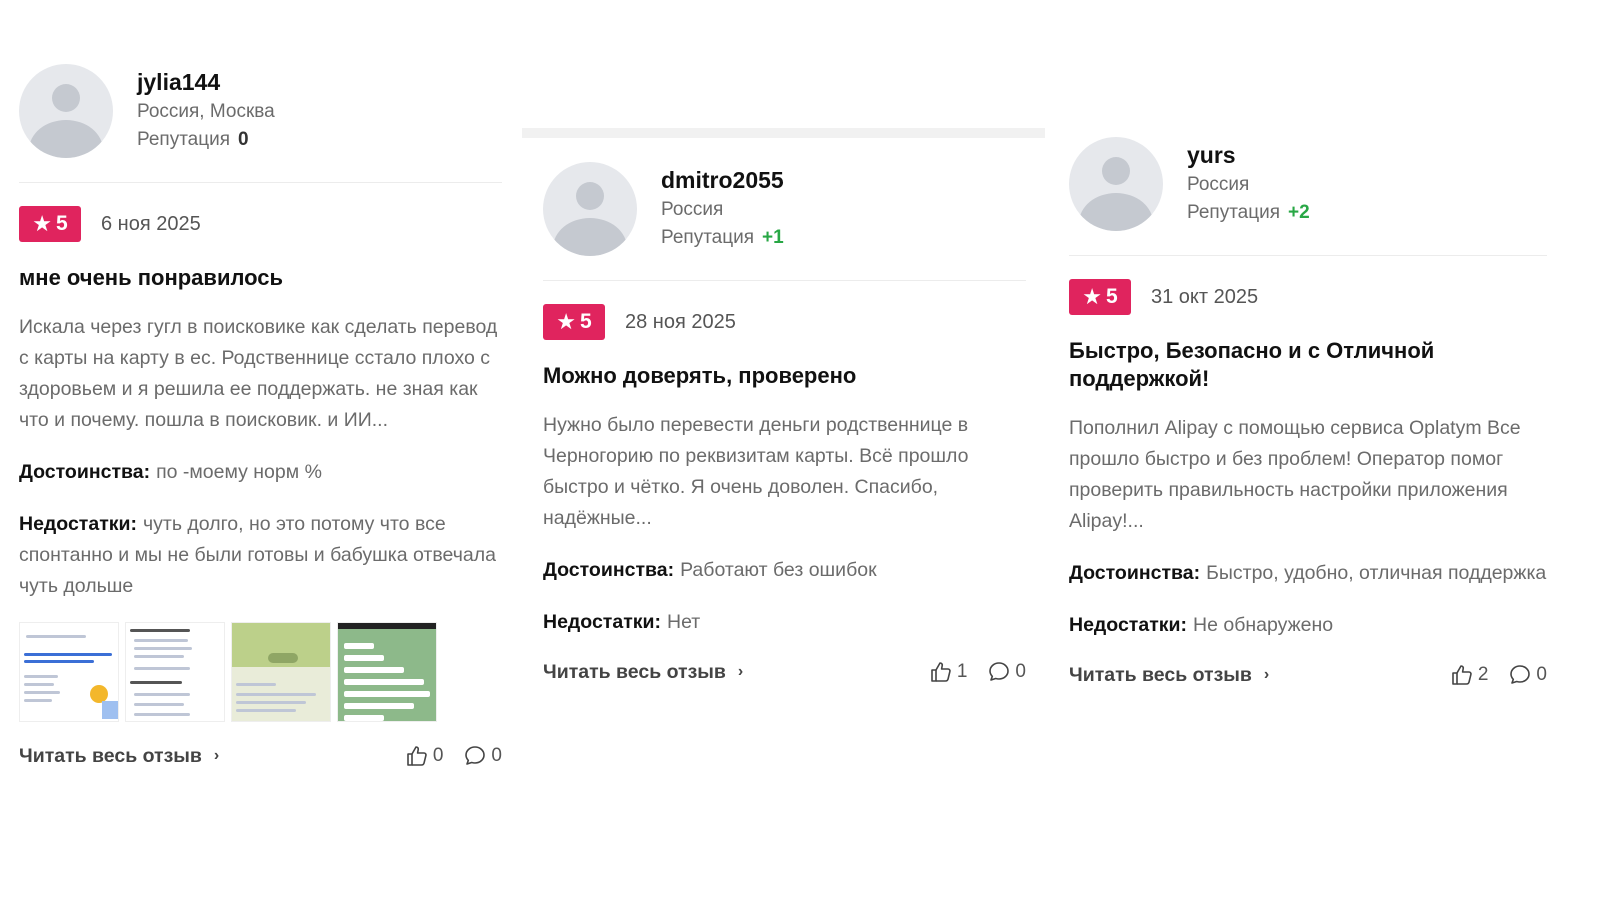  What do you see at coordinates (239, 472) in the screenshot?
I see `pros-text: по -моему норм %` at bounding box center [239, 472].